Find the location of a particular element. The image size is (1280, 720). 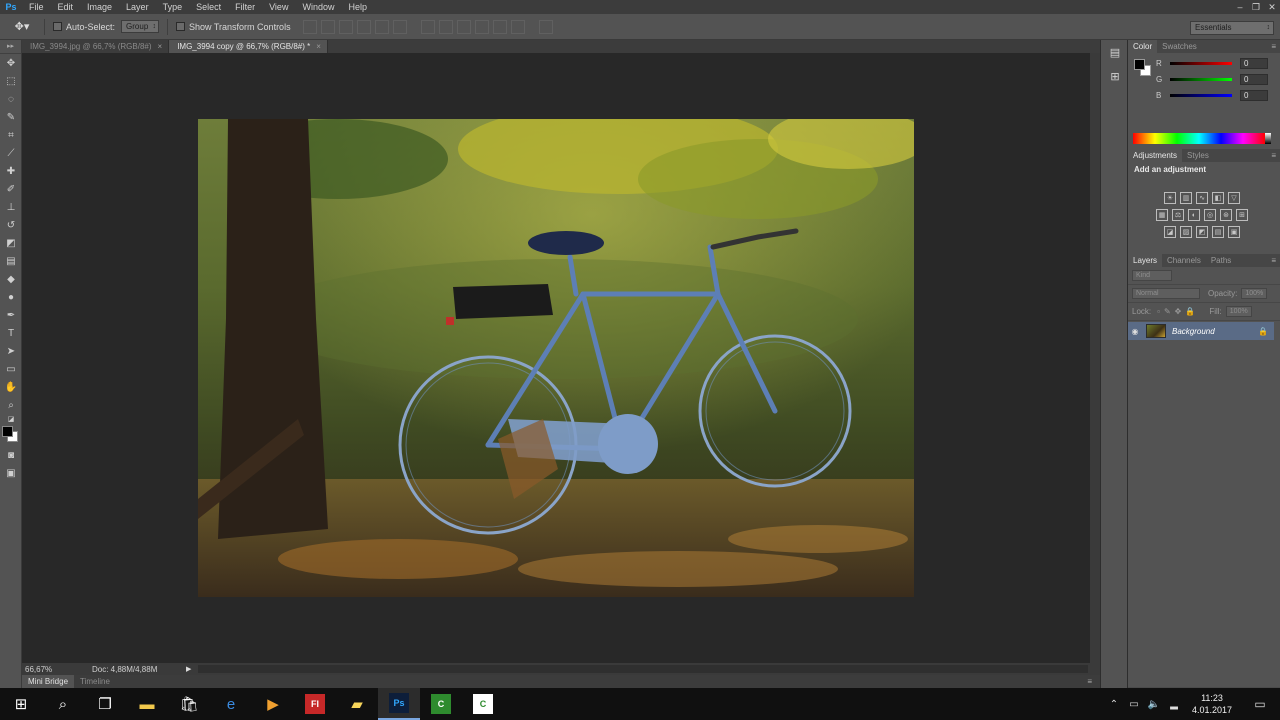

tab-swatches: Swatches is located at coordinates (1179, 46).